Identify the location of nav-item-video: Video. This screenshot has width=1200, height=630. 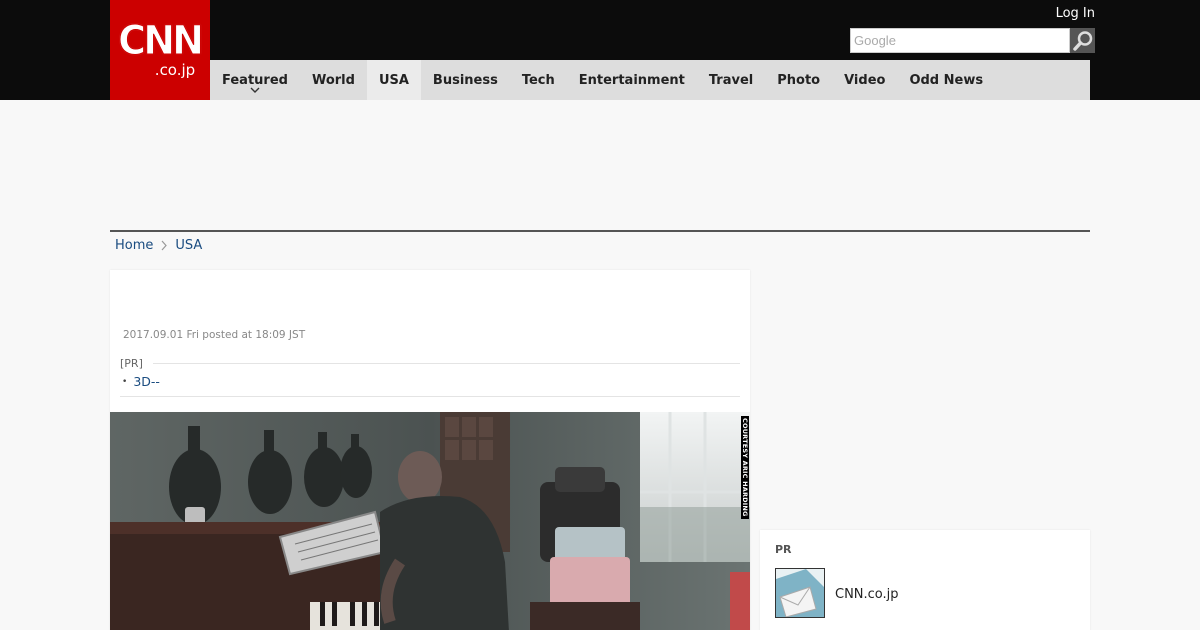
(864, 80).